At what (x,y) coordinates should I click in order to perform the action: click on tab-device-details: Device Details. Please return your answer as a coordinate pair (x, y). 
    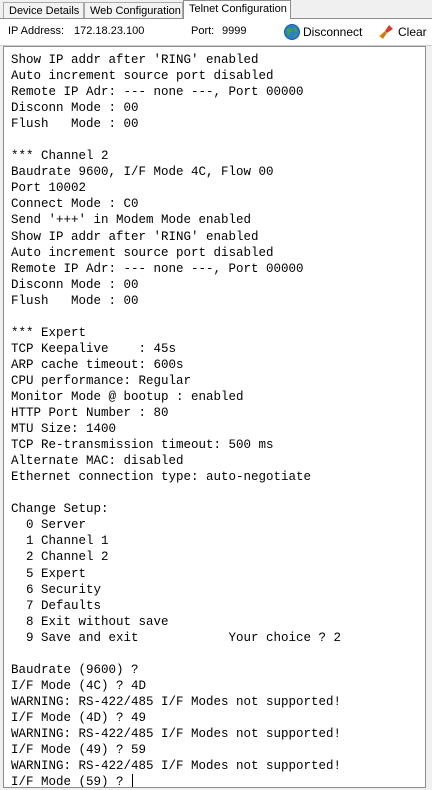
    Looking at the image, I should click on (43, 10).